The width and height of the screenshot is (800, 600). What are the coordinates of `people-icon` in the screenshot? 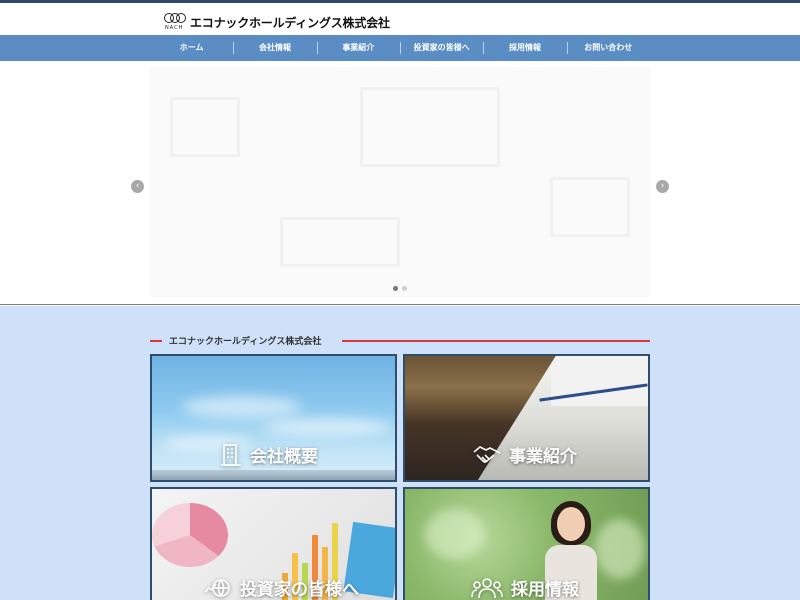 It's located at (487, 587).